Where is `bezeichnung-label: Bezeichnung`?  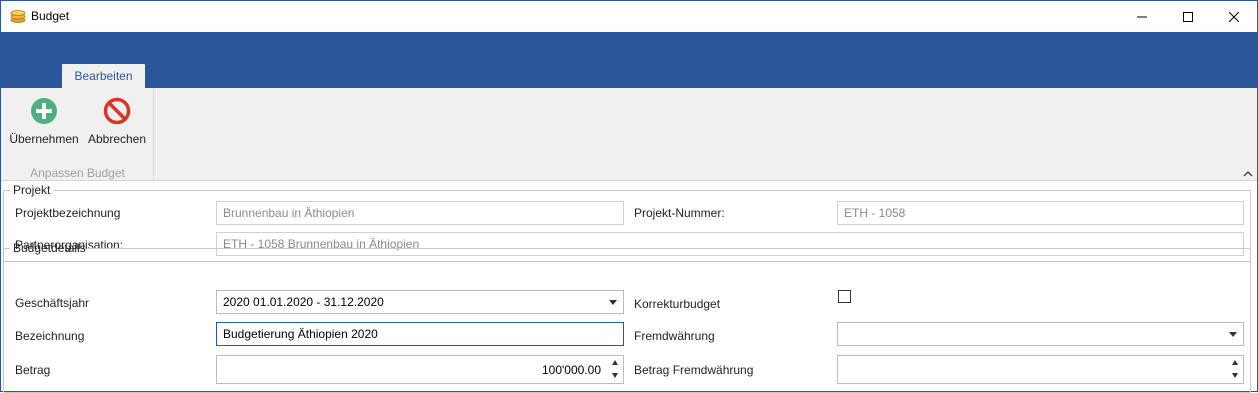 bezeichnung-label: Bezeichnung is located at coordinates (50, 336).